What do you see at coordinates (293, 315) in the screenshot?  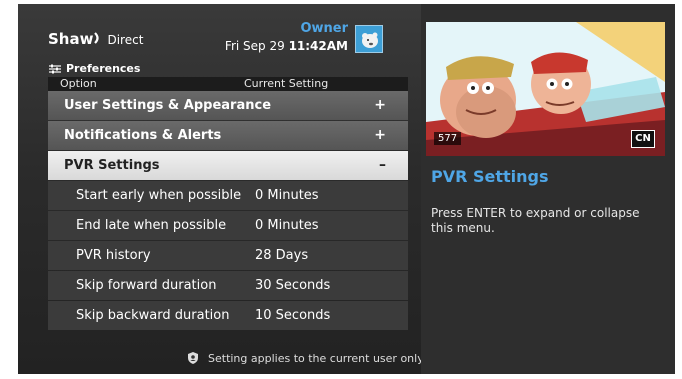 I see `setting-value: 10 Seconds` at bounding box center [293, 315].